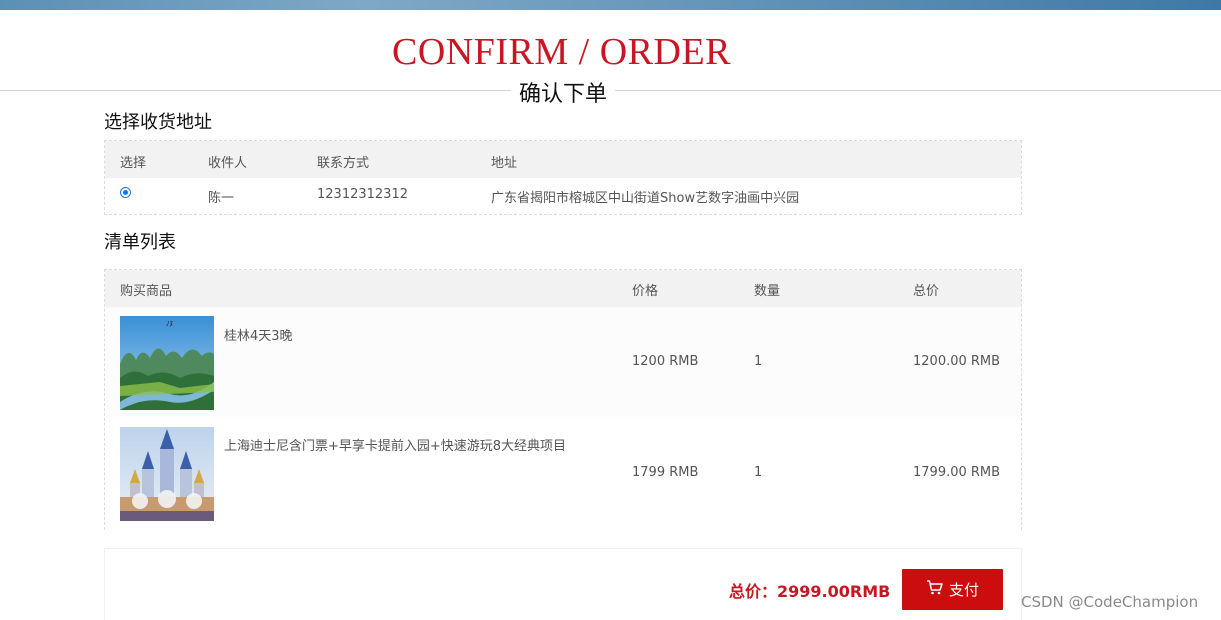  I want to click on product-name-link: 桂林4天3晚, so click(258, 334).